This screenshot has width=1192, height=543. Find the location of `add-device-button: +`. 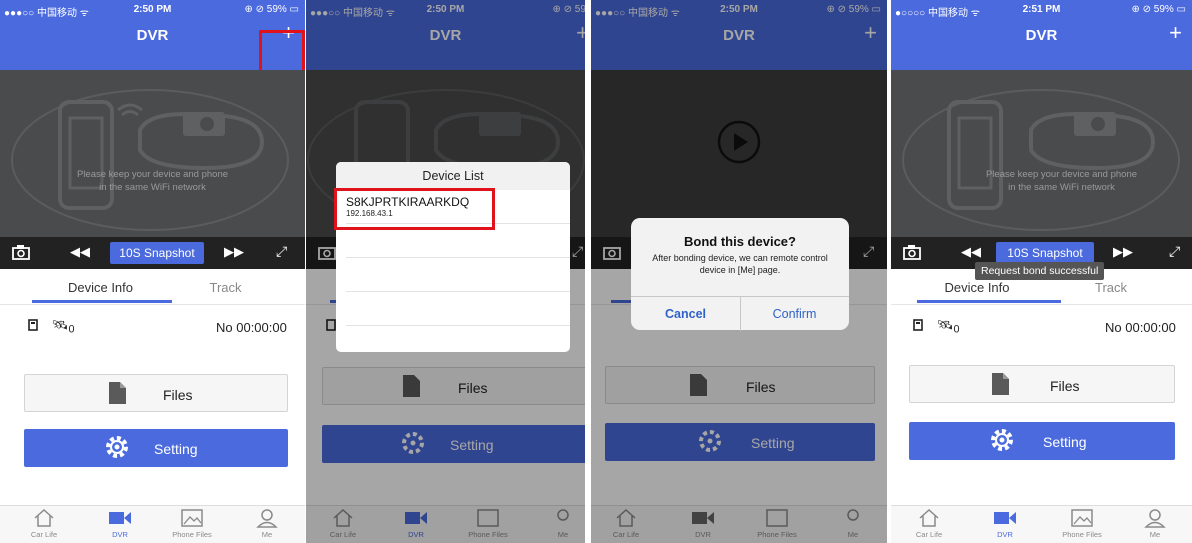

add-device-button: + is located at coordinates (1175, 33).